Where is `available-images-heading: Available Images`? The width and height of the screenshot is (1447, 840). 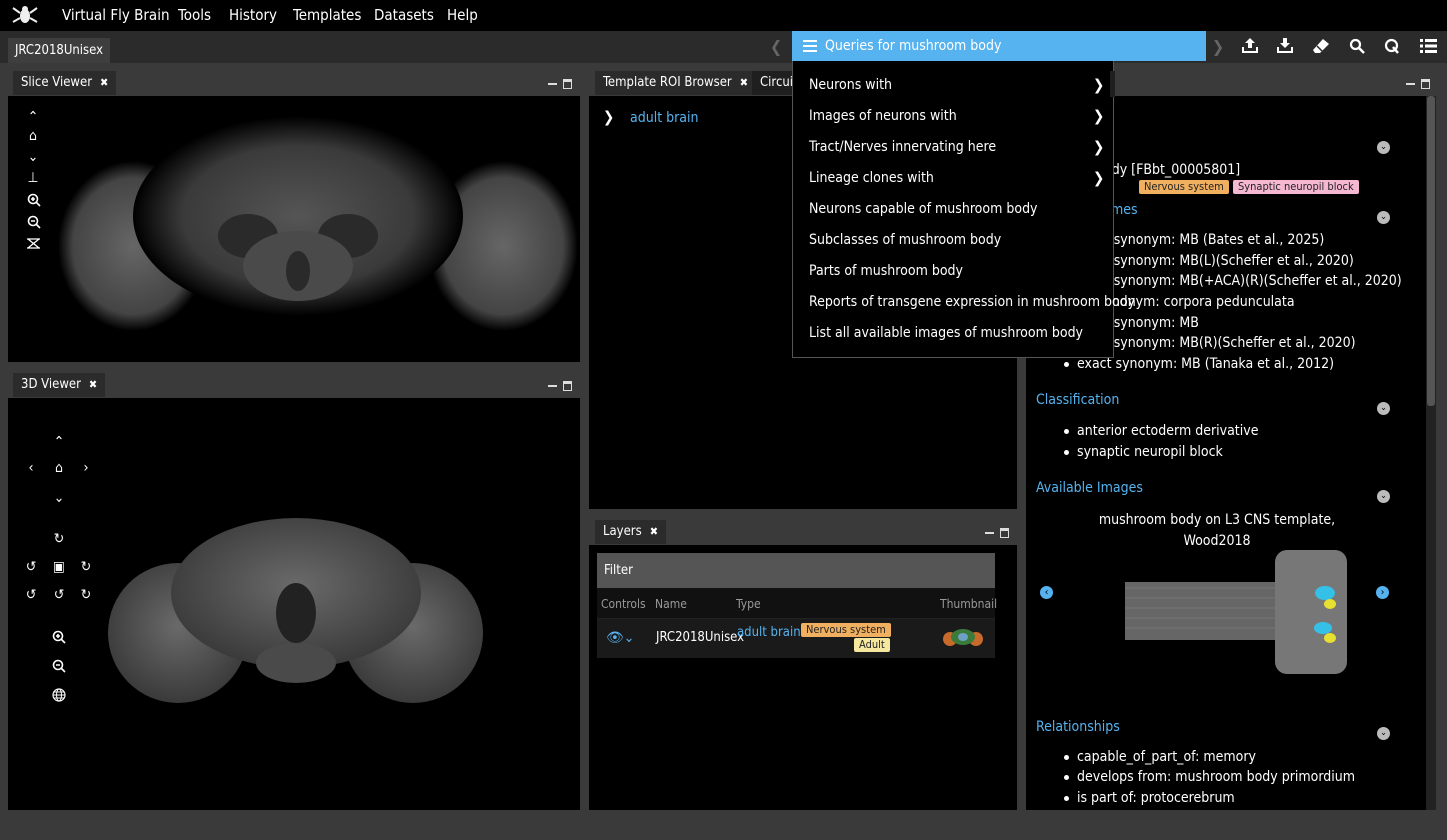 available-images-heading: Available Images is located at coordinates (1089, 488).